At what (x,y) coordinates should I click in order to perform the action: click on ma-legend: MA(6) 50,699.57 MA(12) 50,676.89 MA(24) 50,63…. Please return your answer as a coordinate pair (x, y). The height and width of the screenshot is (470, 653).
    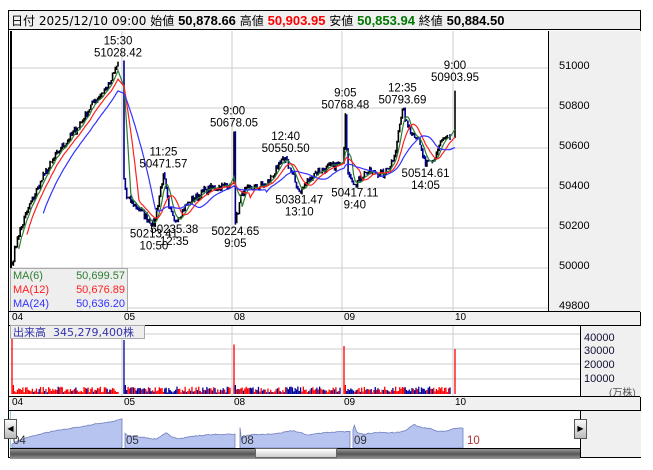
    Looking at the image, I should click on (69, 290).